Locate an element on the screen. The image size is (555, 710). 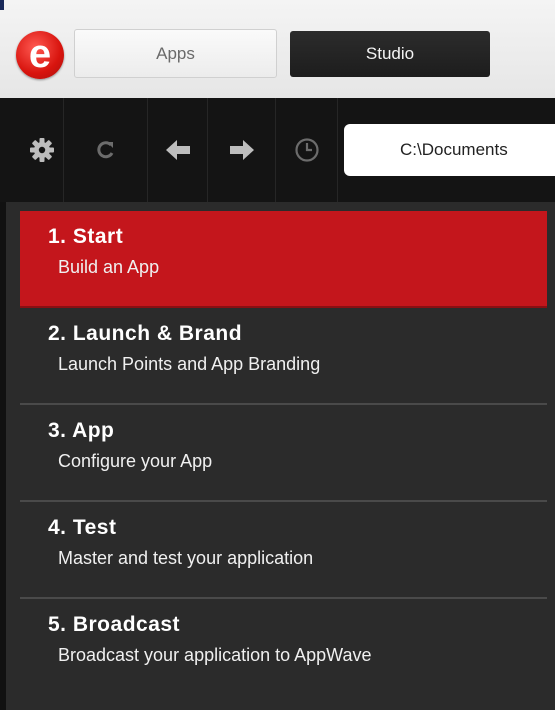
history-button is located at coordinates (307, 150).